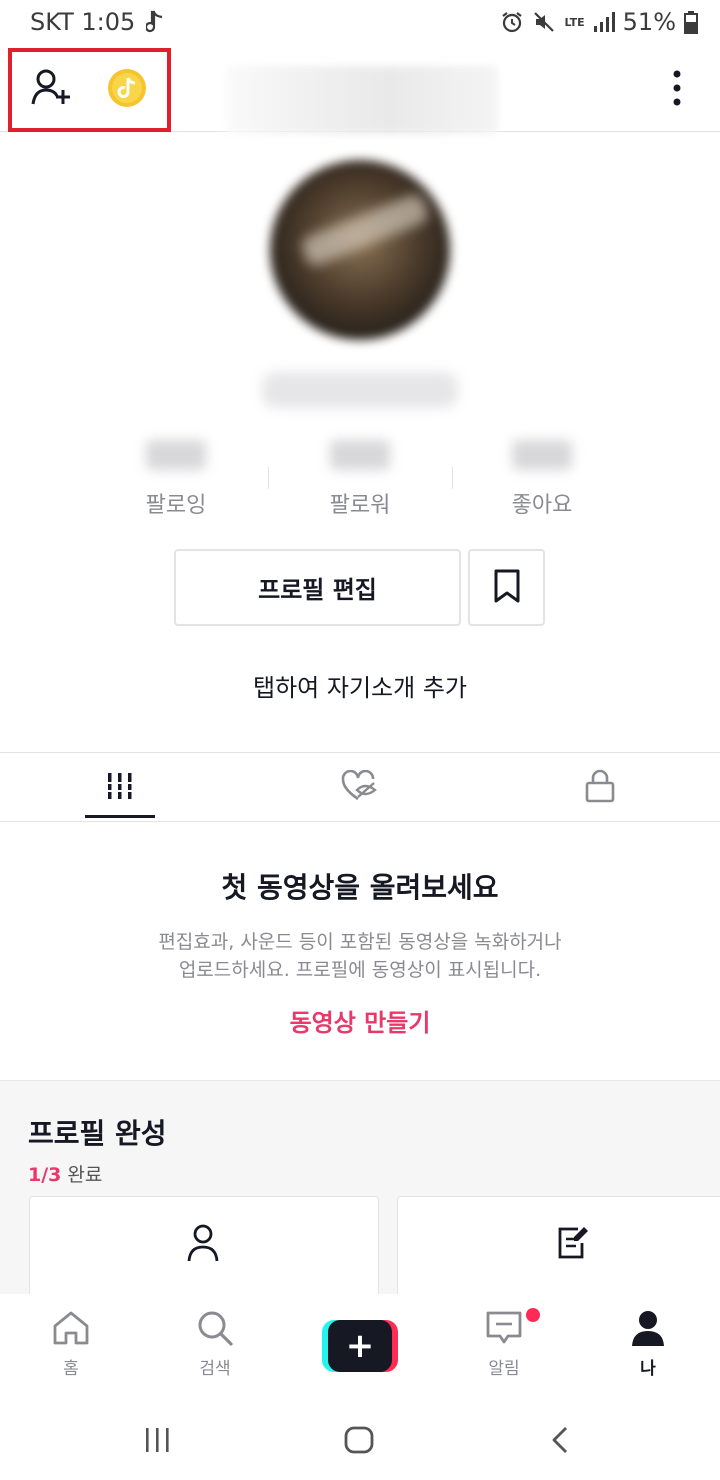 The width and height of the screenshot is (720, 1480). I want to click on nav-home-label: 홈, so click(71, 1369).